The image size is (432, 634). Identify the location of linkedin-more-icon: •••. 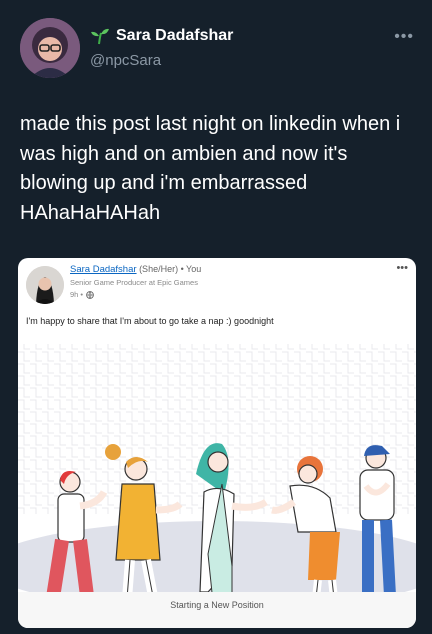
(402, 268).